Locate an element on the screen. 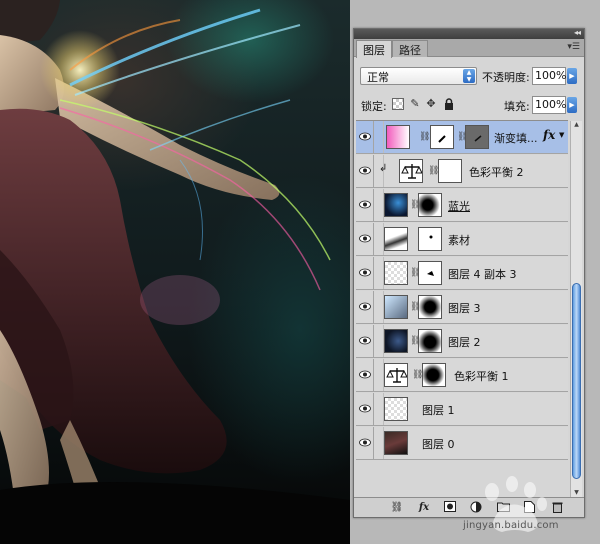 This screenshot has height=544, width=600. tab-paths: 路径 is located at coordinates (410, 48).